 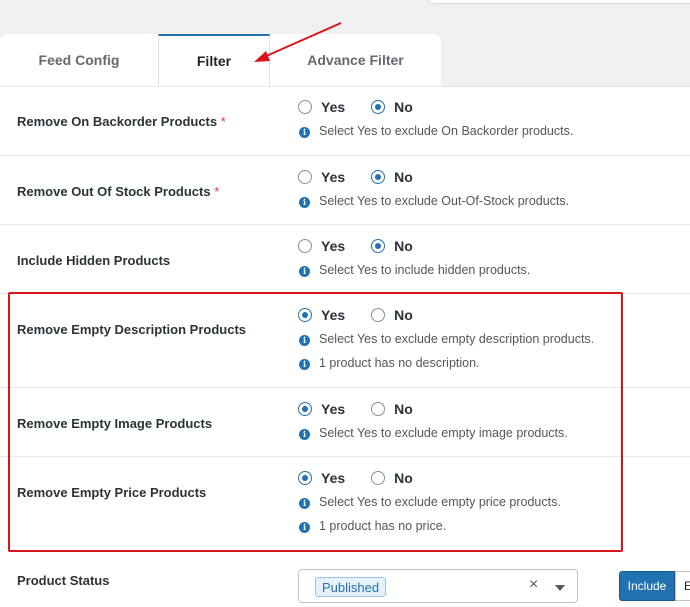 What do you see at coordinates (414, 270) in the screenshot?
I see `hint: i Select Yes to include hidden products.` at bounding box center [414, 270].